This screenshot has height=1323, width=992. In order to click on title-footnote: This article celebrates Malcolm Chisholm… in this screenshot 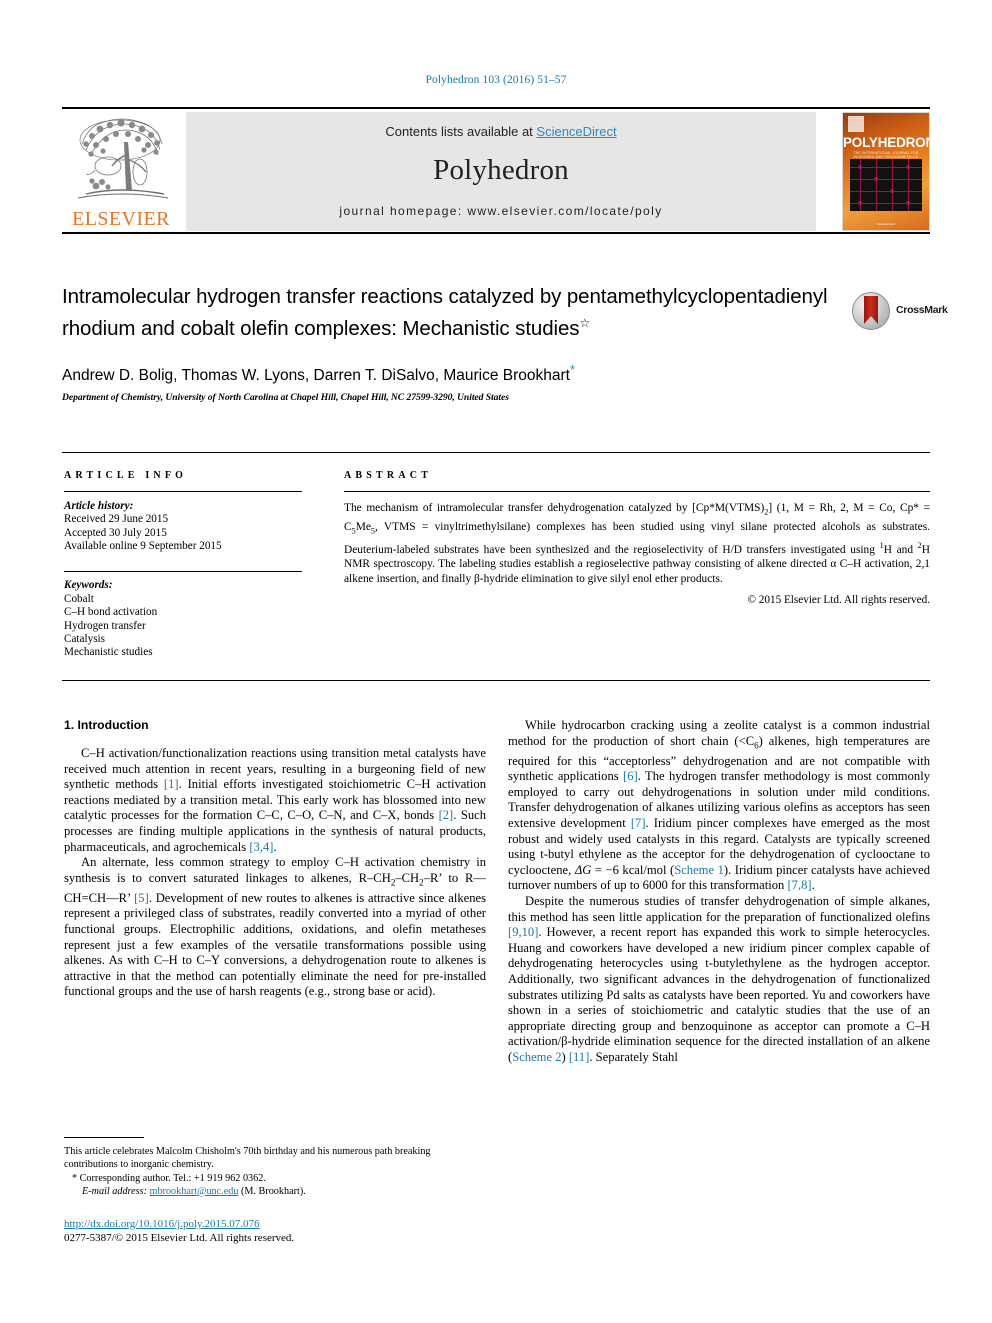, I will do `click(247, 1158)`.